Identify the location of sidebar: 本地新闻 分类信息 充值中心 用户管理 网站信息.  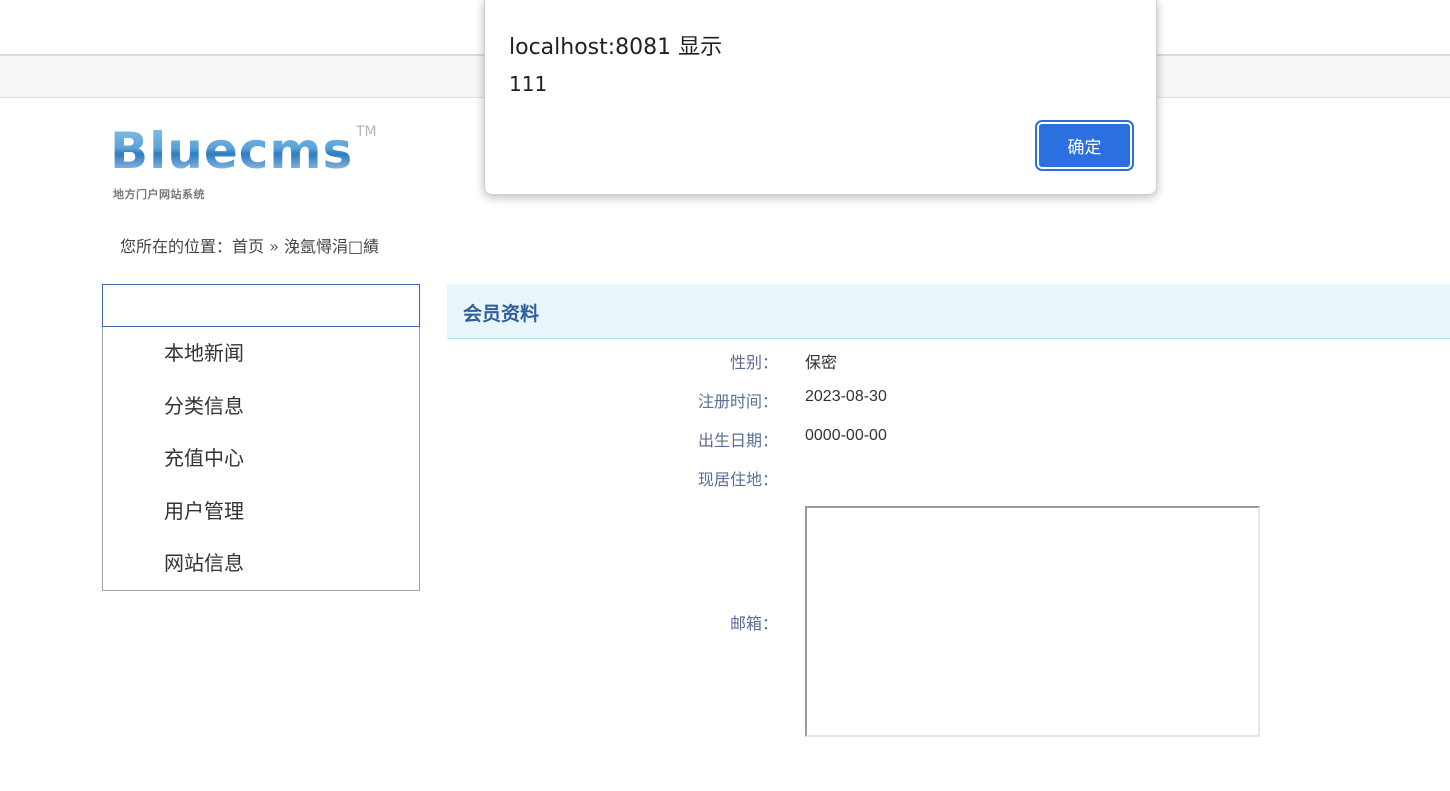
(261, 437).